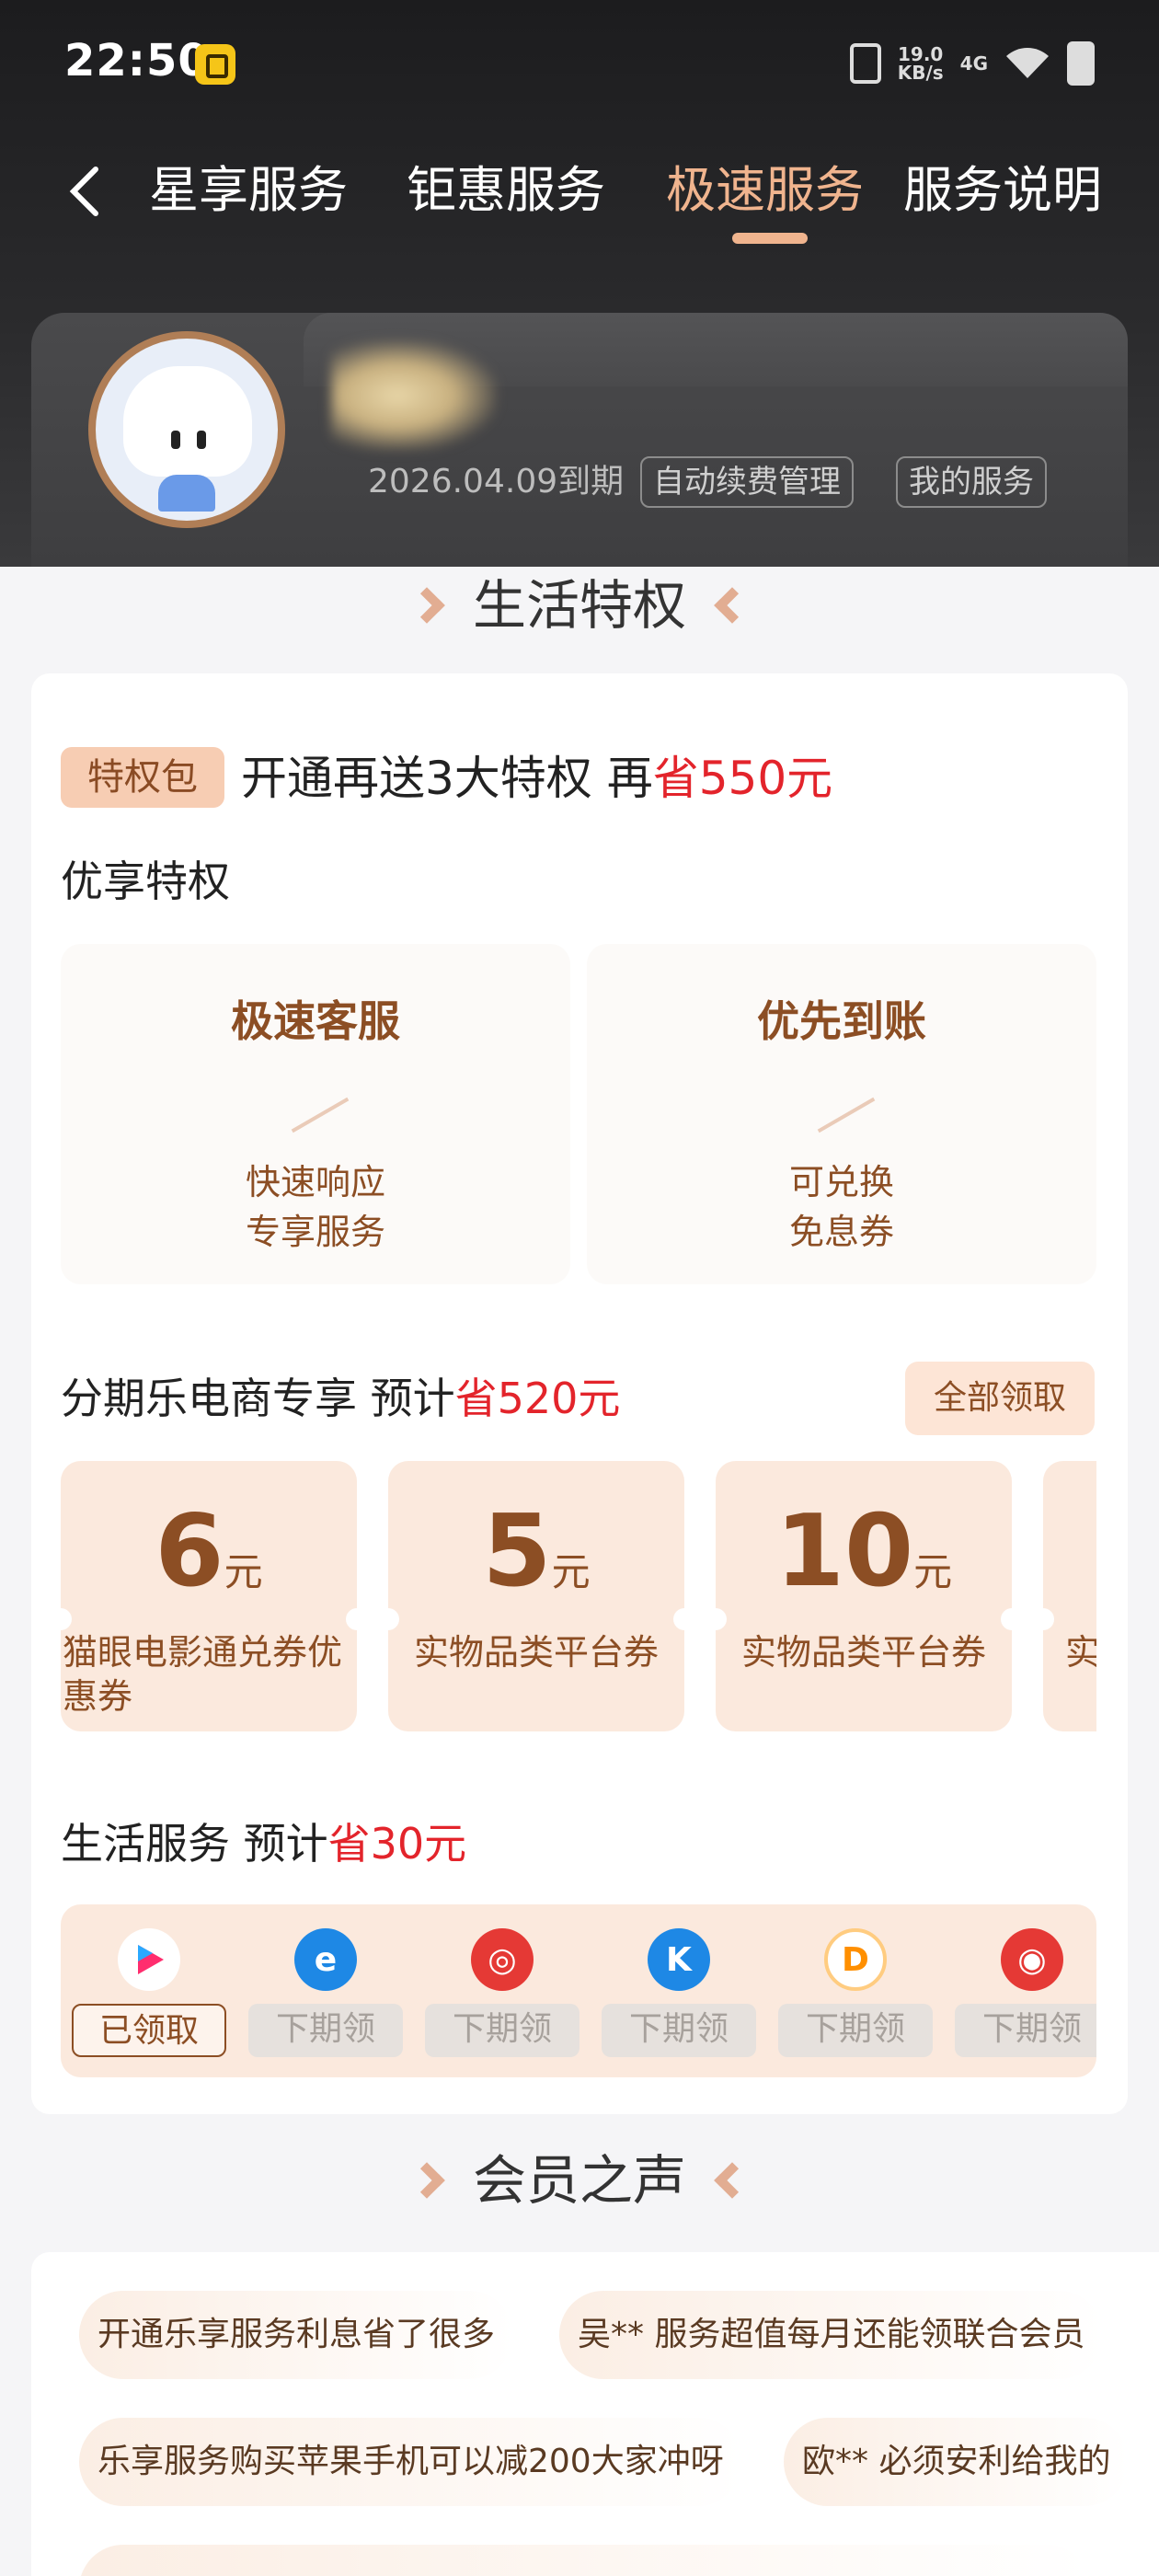 The width and height of the screenshot is (1159, 2576). I want to click on coupon-amount: 5元, so click(536, 1551).